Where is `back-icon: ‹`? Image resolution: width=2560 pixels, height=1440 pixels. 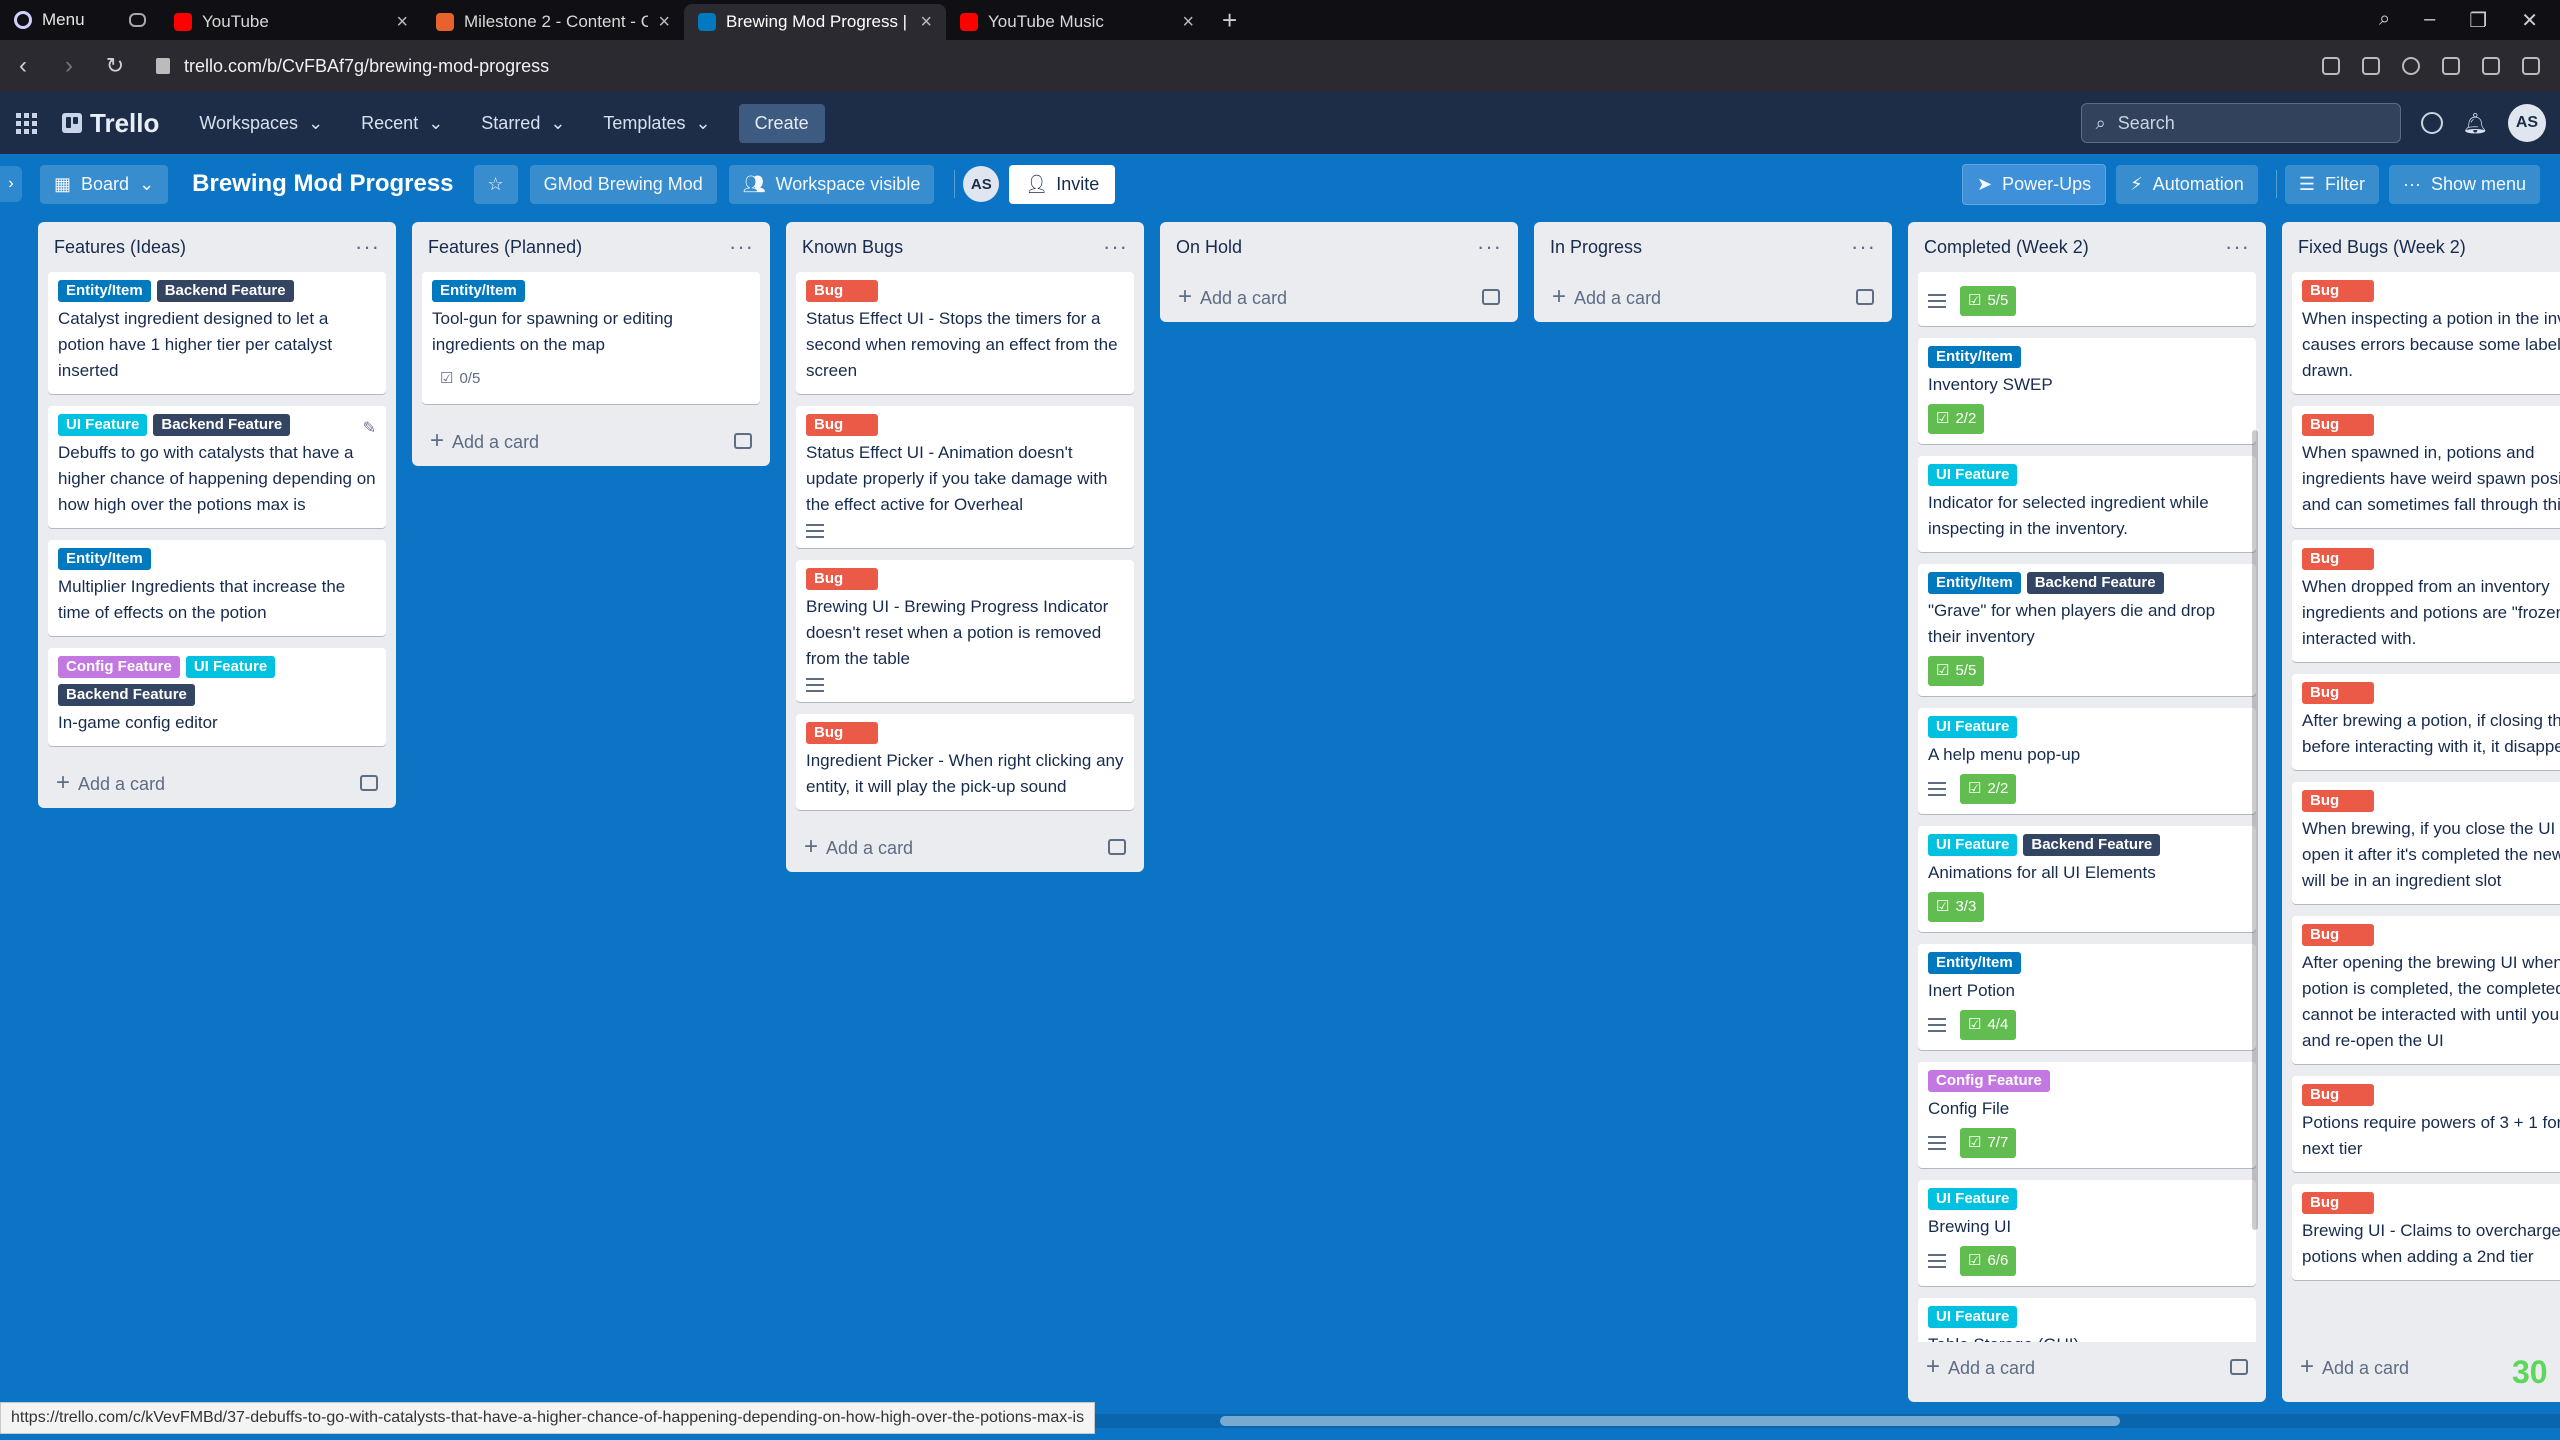
back-icon: ‹ is located at coordinates (23, 66).